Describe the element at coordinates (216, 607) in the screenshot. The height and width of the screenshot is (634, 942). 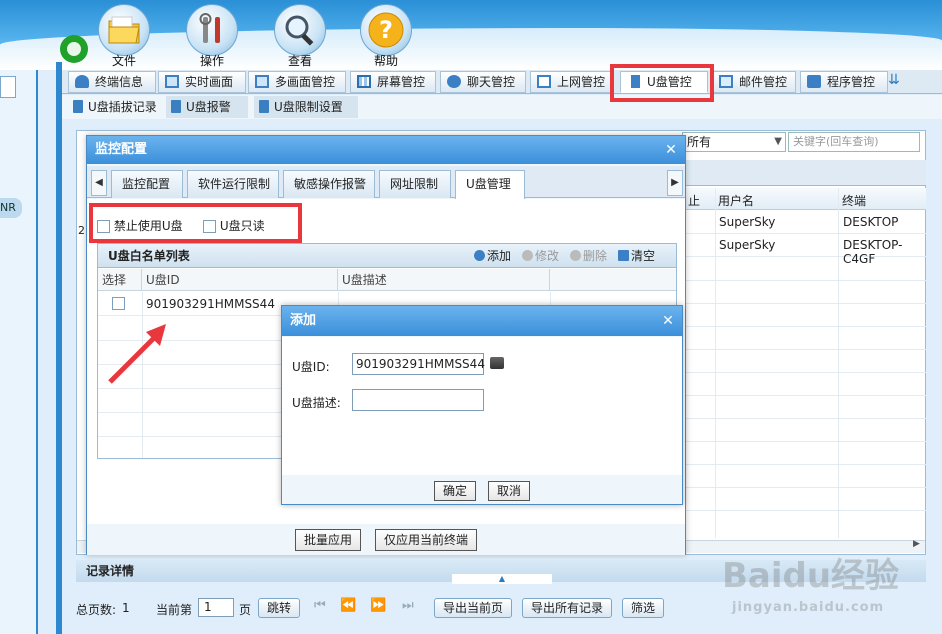
I see `current-page-input: 1` at that location.